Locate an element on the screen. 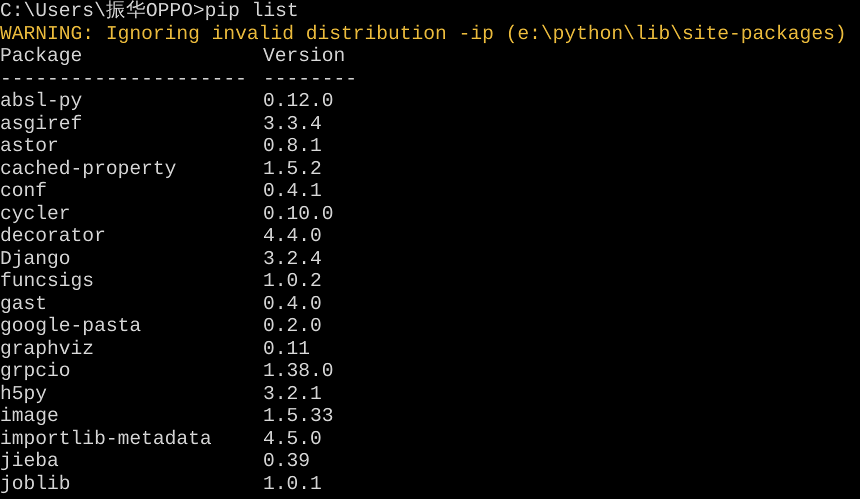 Image resolution: width=860 pixels, height=499 pixels. package-name: gast is located at coordinates (24, 303).